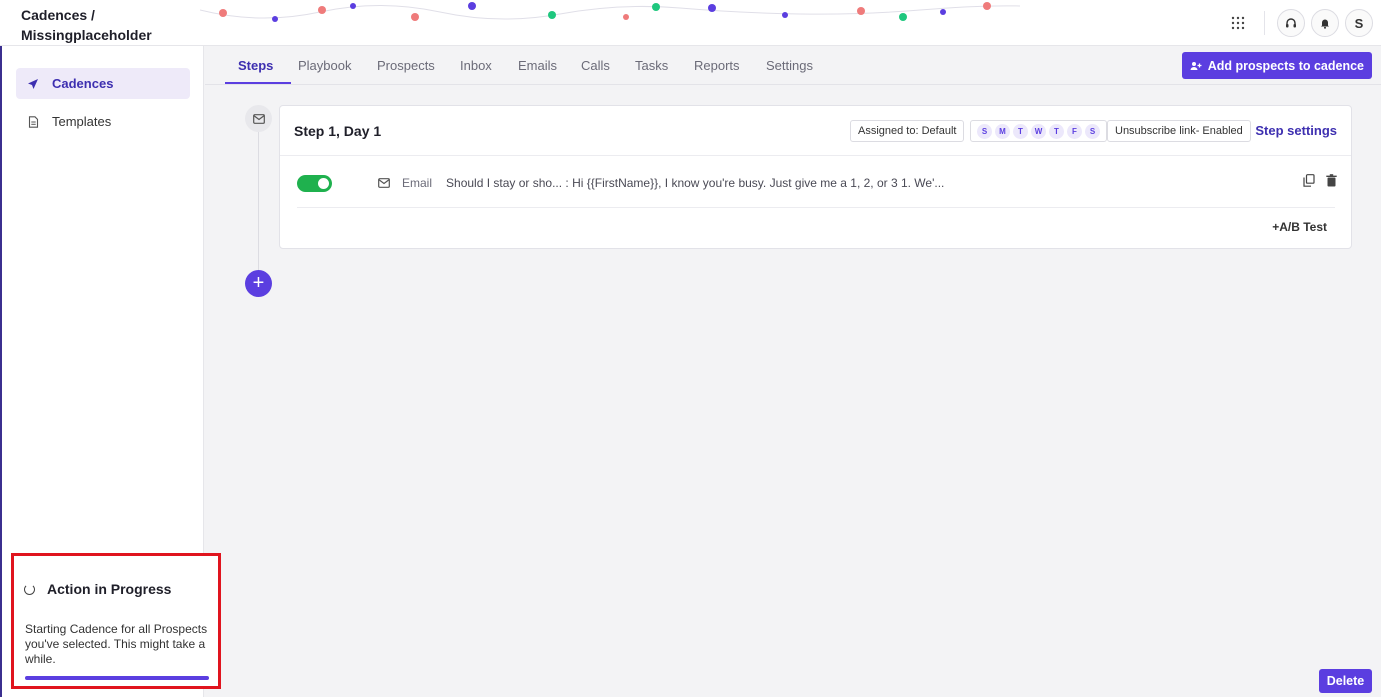  I want to click on day-tuesday: T, so click(1020, 131).